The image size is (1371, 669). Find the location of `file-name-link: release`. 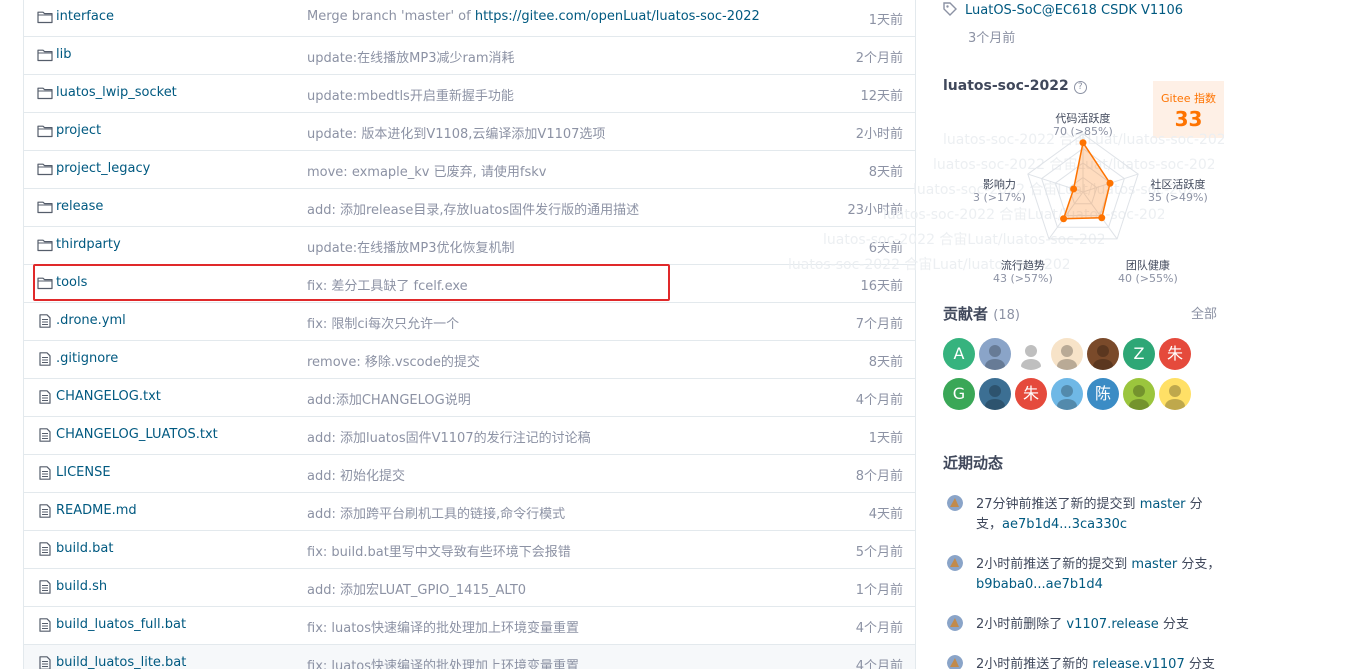

file-name-link: release is located at coordinates (79, 206).